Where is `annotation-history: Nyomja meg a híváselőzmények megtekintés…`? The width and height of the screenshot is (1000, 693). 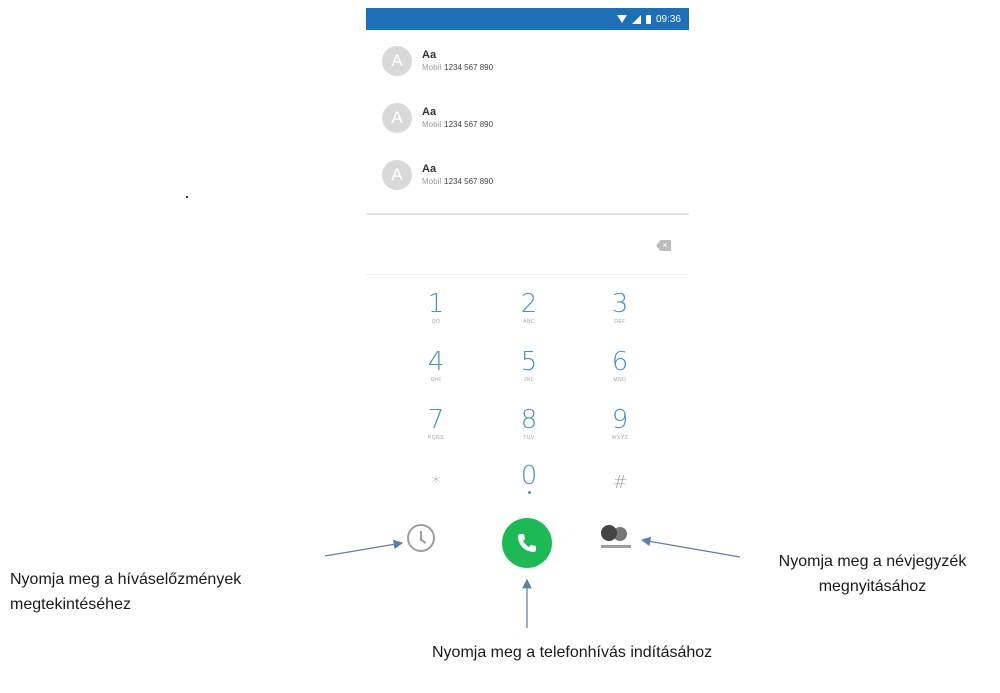 annotation-history: Nyomja meg a híváselőzmények megtekintés… is located at coordinates (126, 592).